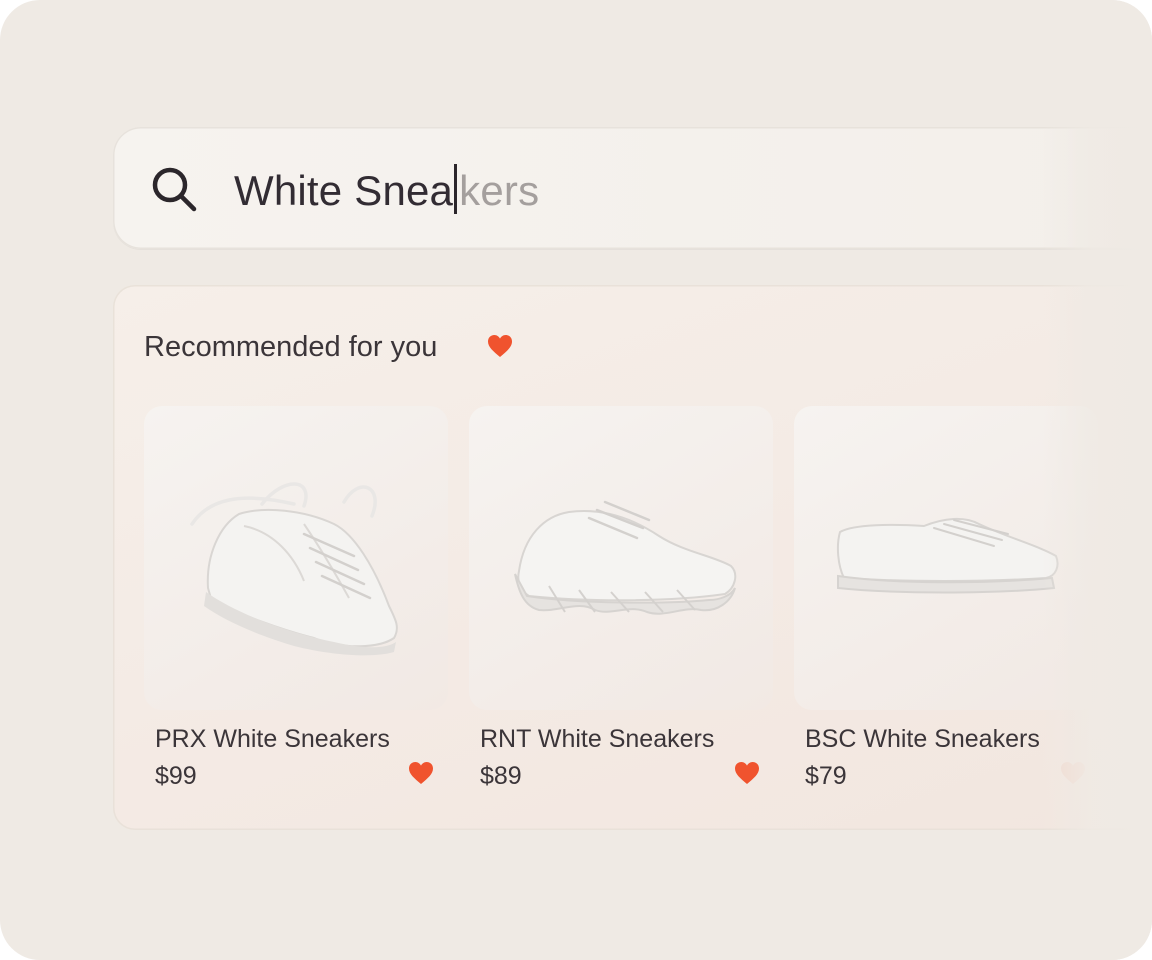 This screenshot has height=960, width=1152. What do you see at coordinates (272, 739) in the screenshot?
I see `product-name: PRX White Sneakers` at bounding box center [272, 739].